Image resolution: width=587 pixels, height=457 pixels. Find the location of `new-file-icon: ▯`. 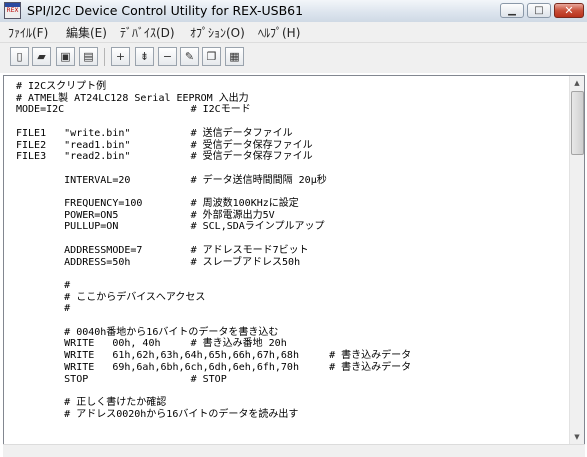

new-file-icon: ▯ is located at coordinates (19, 56).